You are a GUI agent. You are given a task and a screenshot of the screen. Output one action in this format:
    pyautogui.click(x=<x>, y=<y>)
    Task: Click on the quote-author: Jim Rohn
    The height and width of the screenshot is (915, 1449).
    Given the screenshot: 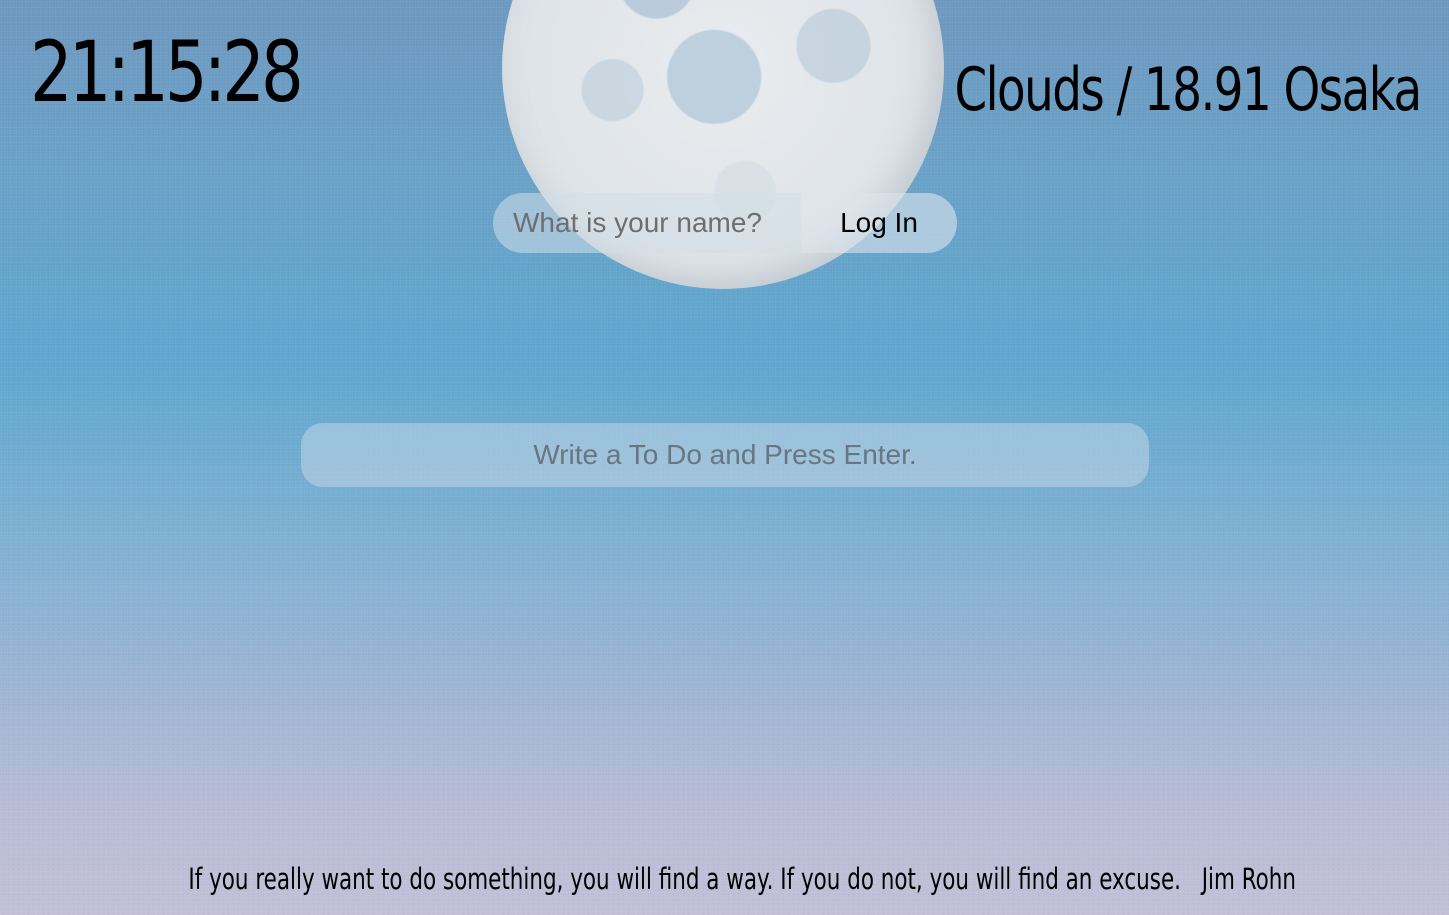 What is the action you would take?
    pyautogui.click(x=1248, y=879)
    